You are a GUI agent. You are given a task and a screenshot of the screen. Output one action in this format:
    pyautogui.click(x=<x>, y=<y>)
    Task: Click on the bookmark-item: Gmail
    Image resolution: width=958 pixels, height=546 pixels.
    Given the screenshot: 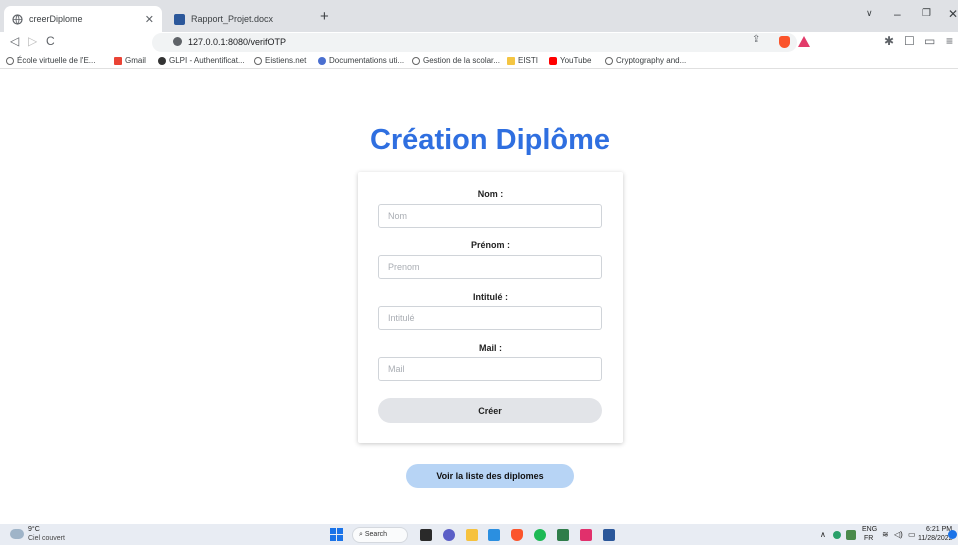 What is the action you would take?
    pyautogui.click(x=130, y=60)
    